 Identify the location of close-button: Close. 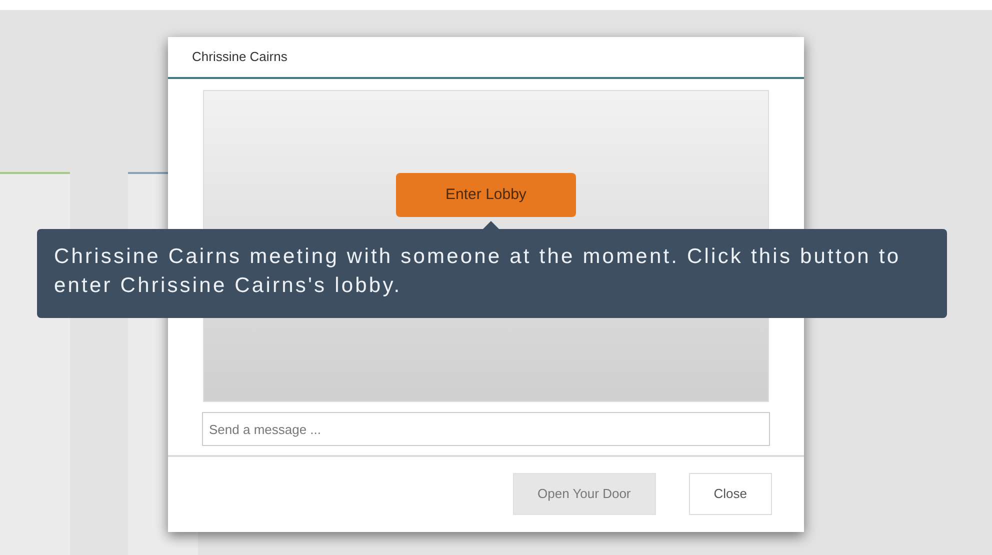
(730, 494).